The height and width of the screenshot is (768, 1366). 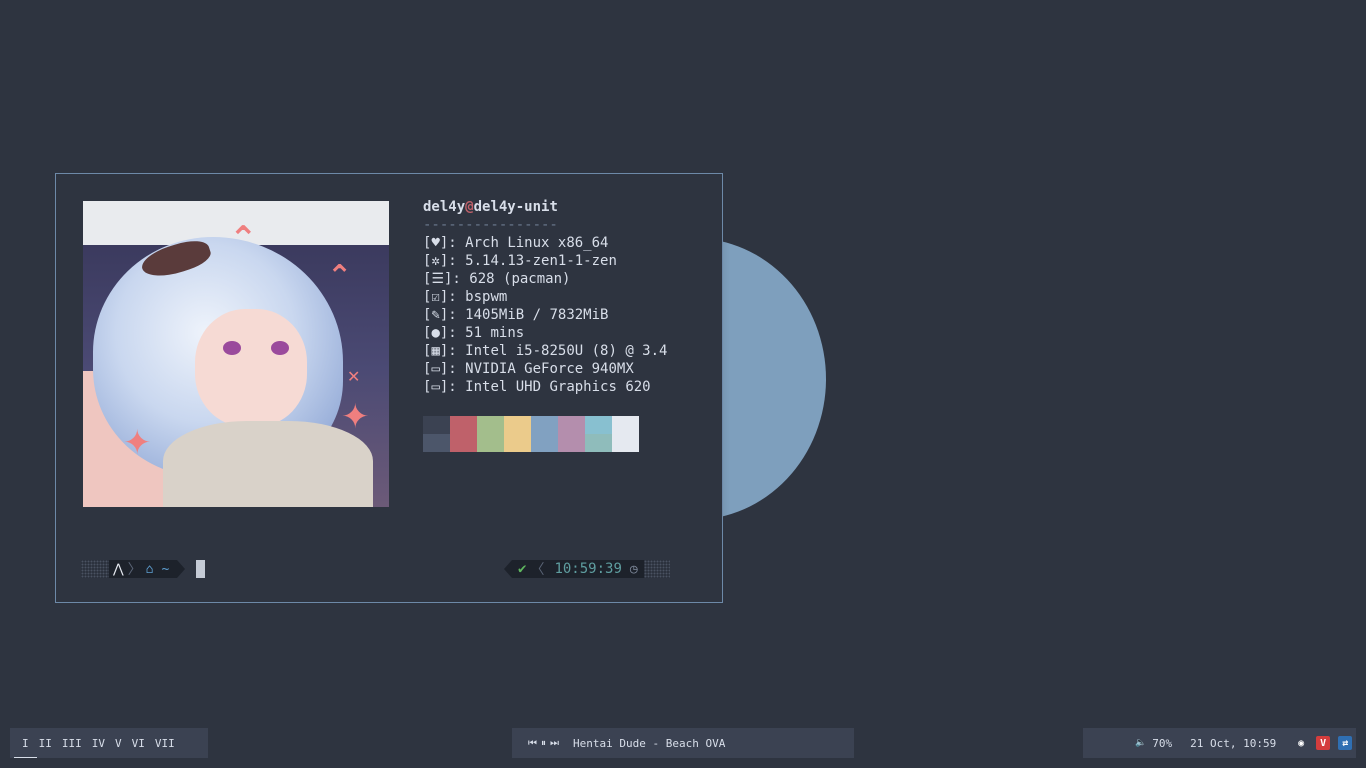 What do you see at coordinates (656, 569) in the screenshot?
I see `rprompt-dots` at bounding box center [656, 569].